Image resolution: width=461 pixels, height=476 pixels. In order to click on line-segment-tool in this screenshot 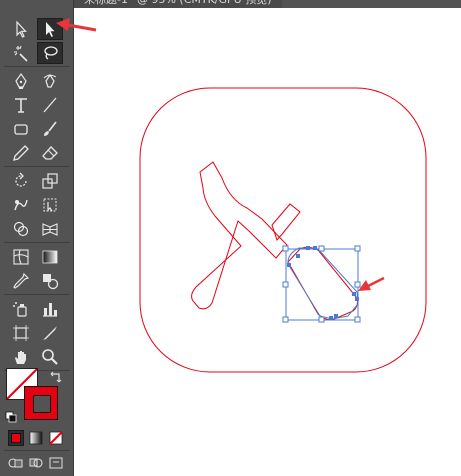, I will do `click(50, 105)`.